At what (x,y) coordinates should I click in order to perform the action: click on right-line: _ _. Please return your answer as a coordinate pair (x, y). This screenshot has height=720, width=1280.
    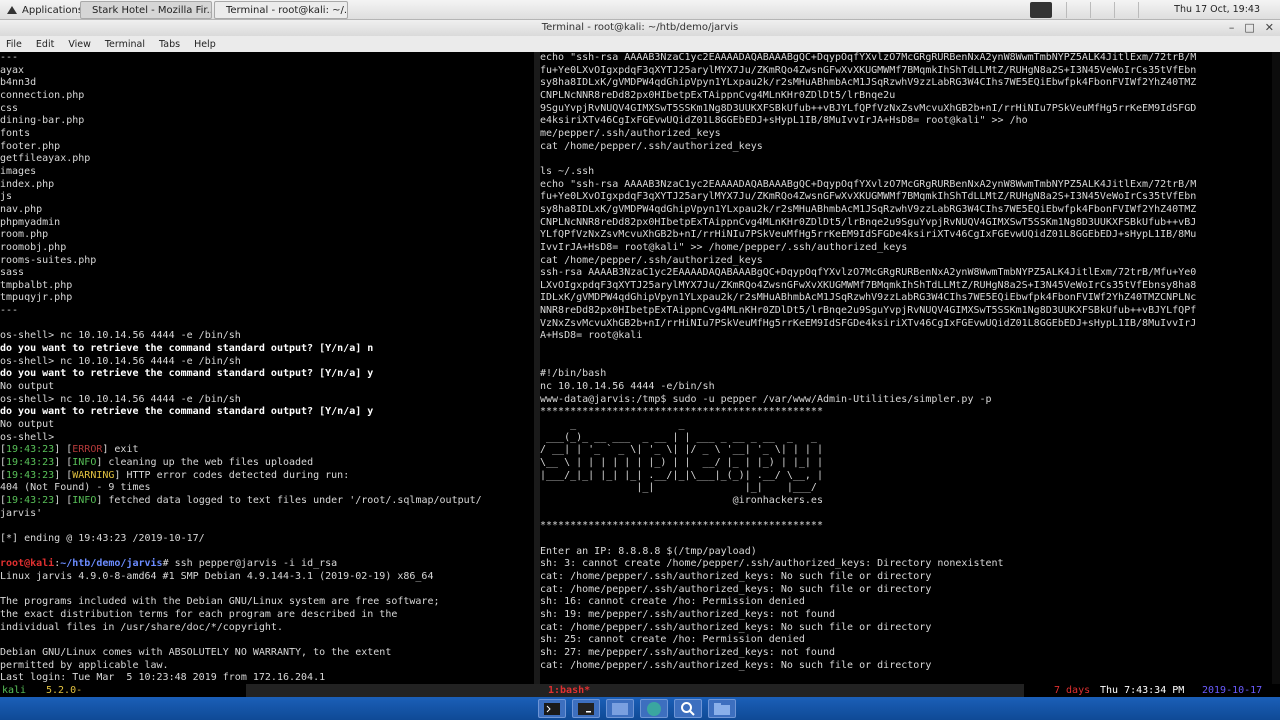
    Looking at the image, I should click on (612, 425).